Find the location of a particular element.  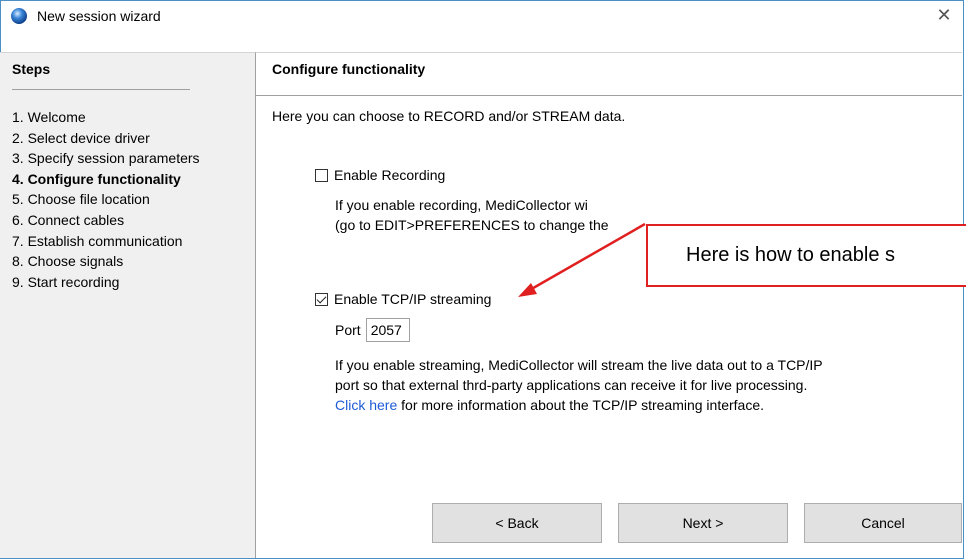

click-here-link: Click here is located at coordinates (366, 405).